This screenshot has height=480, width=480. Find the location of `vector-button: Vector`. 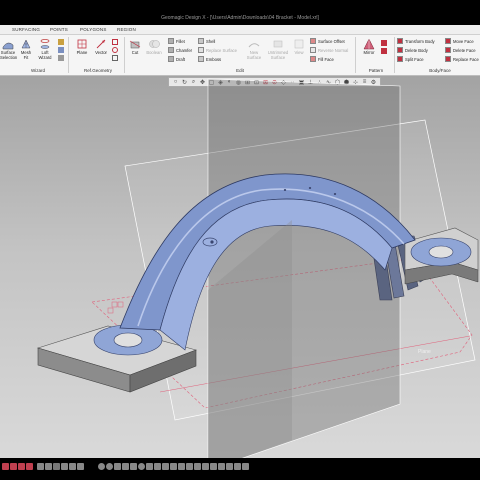

vector-button: Vector is located at coordinates (101, 47).